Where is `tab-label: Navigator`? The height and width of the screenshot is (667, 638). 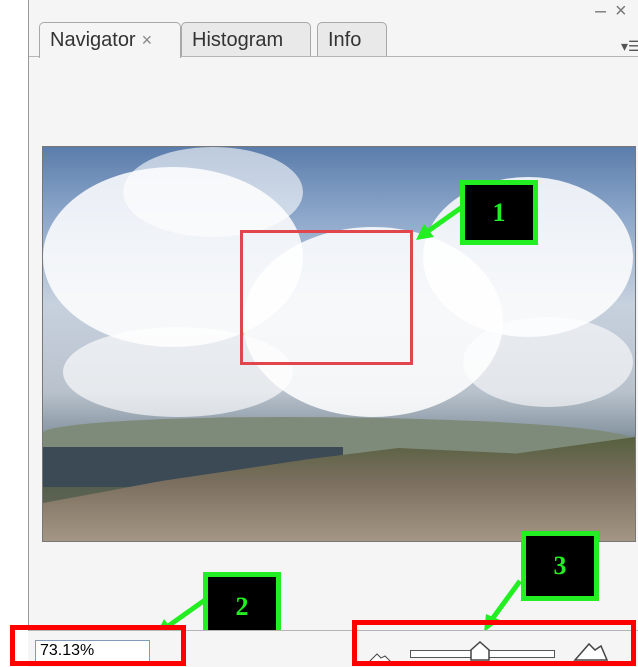 tab-label: Navigator is located at coordinates (93, 40).